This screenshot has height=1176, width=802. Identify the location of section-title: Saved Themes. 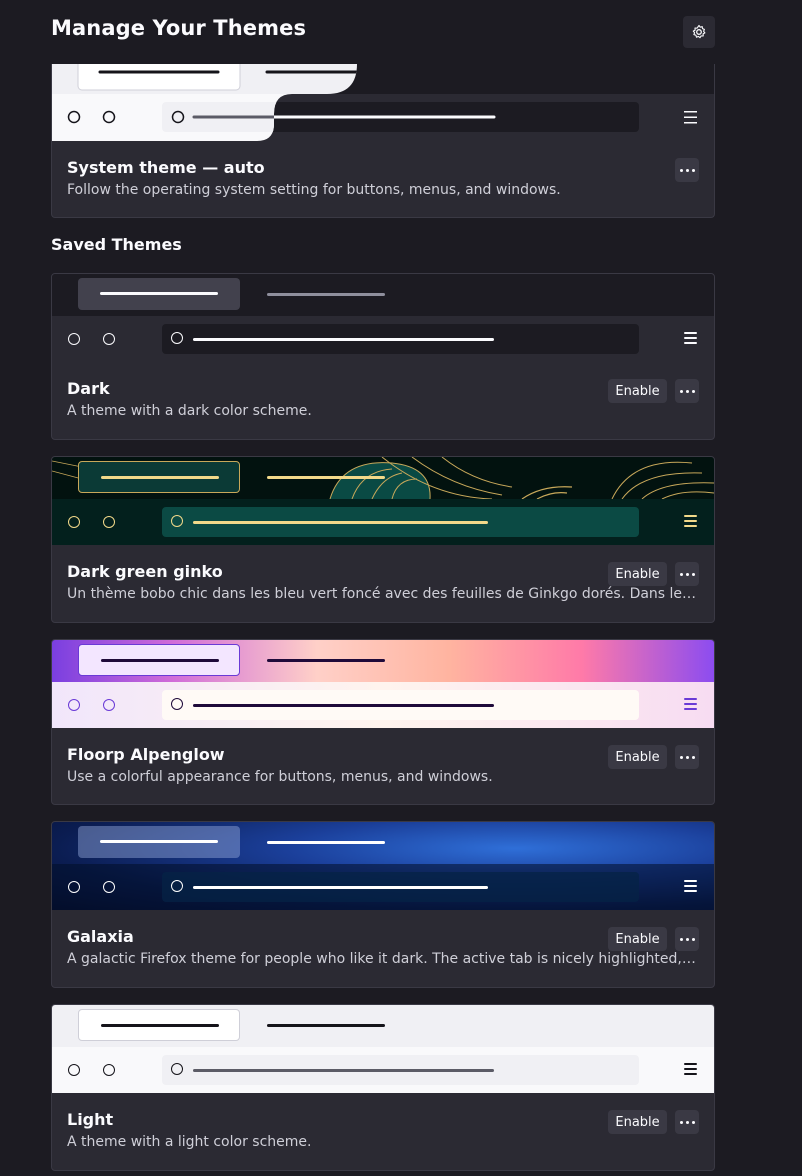
(116, 244).